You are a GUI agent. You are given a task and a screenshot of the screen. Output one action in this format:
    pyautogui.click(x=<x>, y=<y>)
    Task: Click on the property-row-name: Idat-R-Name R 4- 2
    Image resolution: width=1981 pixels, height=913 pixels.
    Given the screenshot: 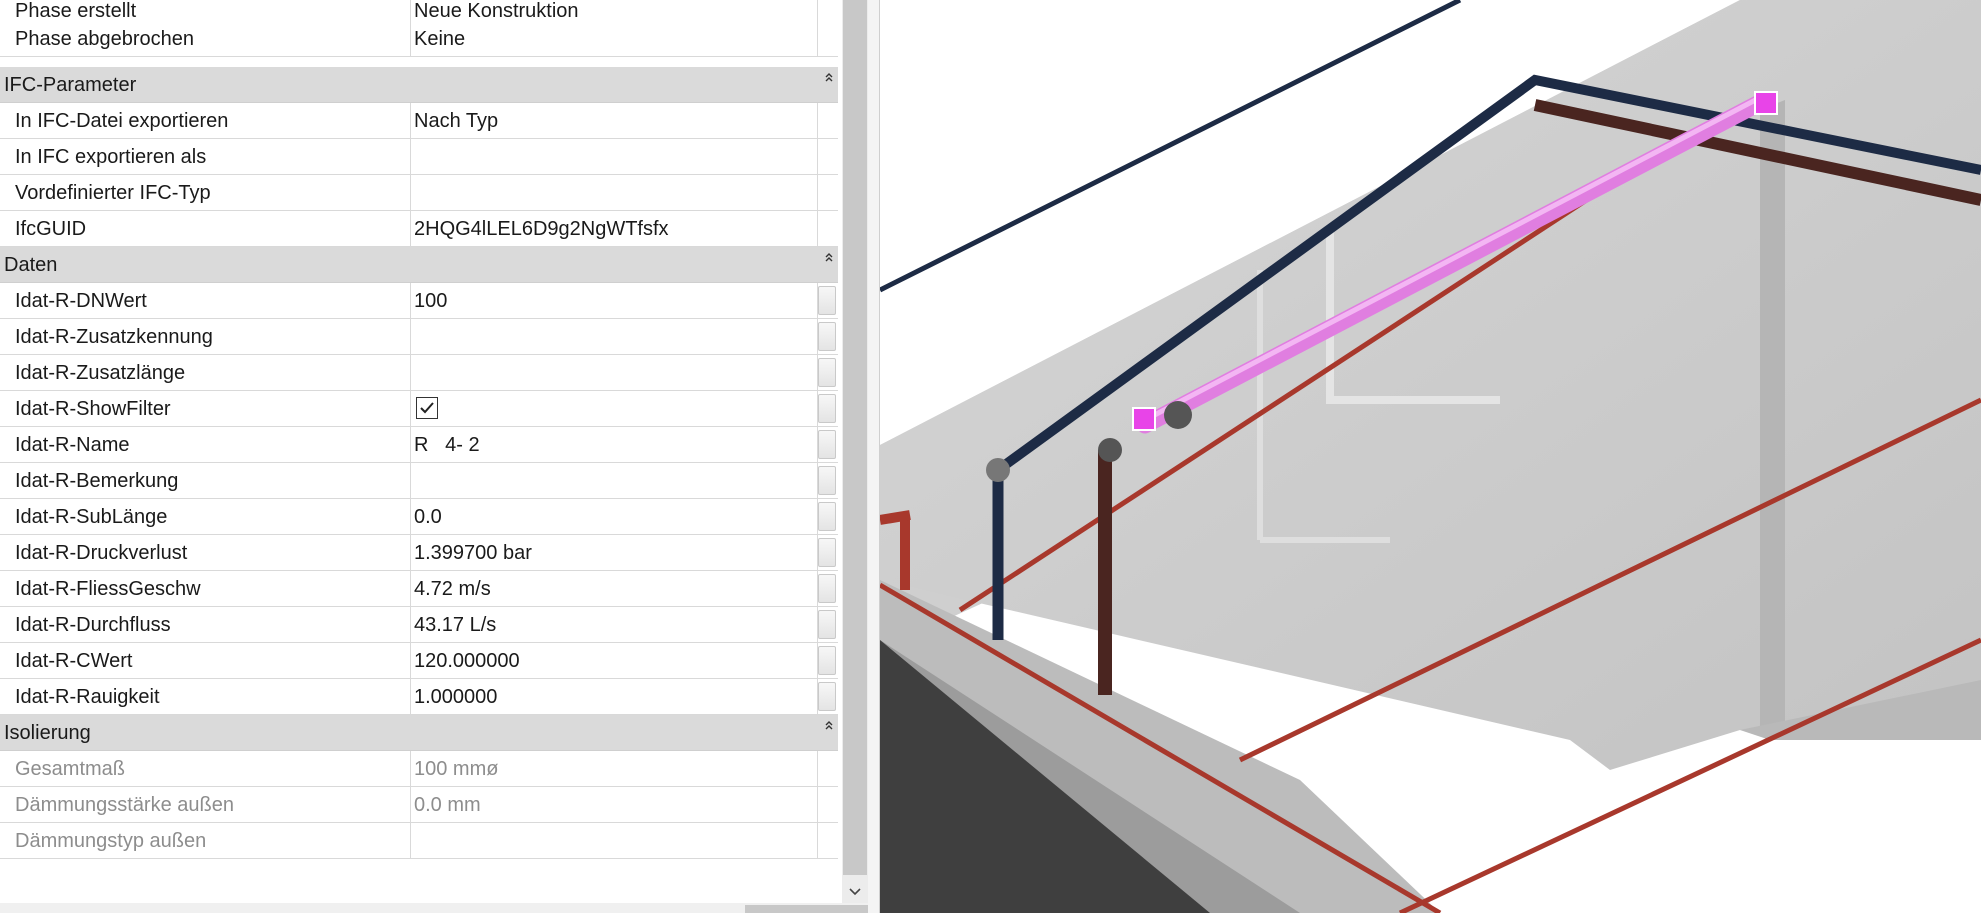 What is the action you would take?
    pyautogui.click(x=419, y=445)
    